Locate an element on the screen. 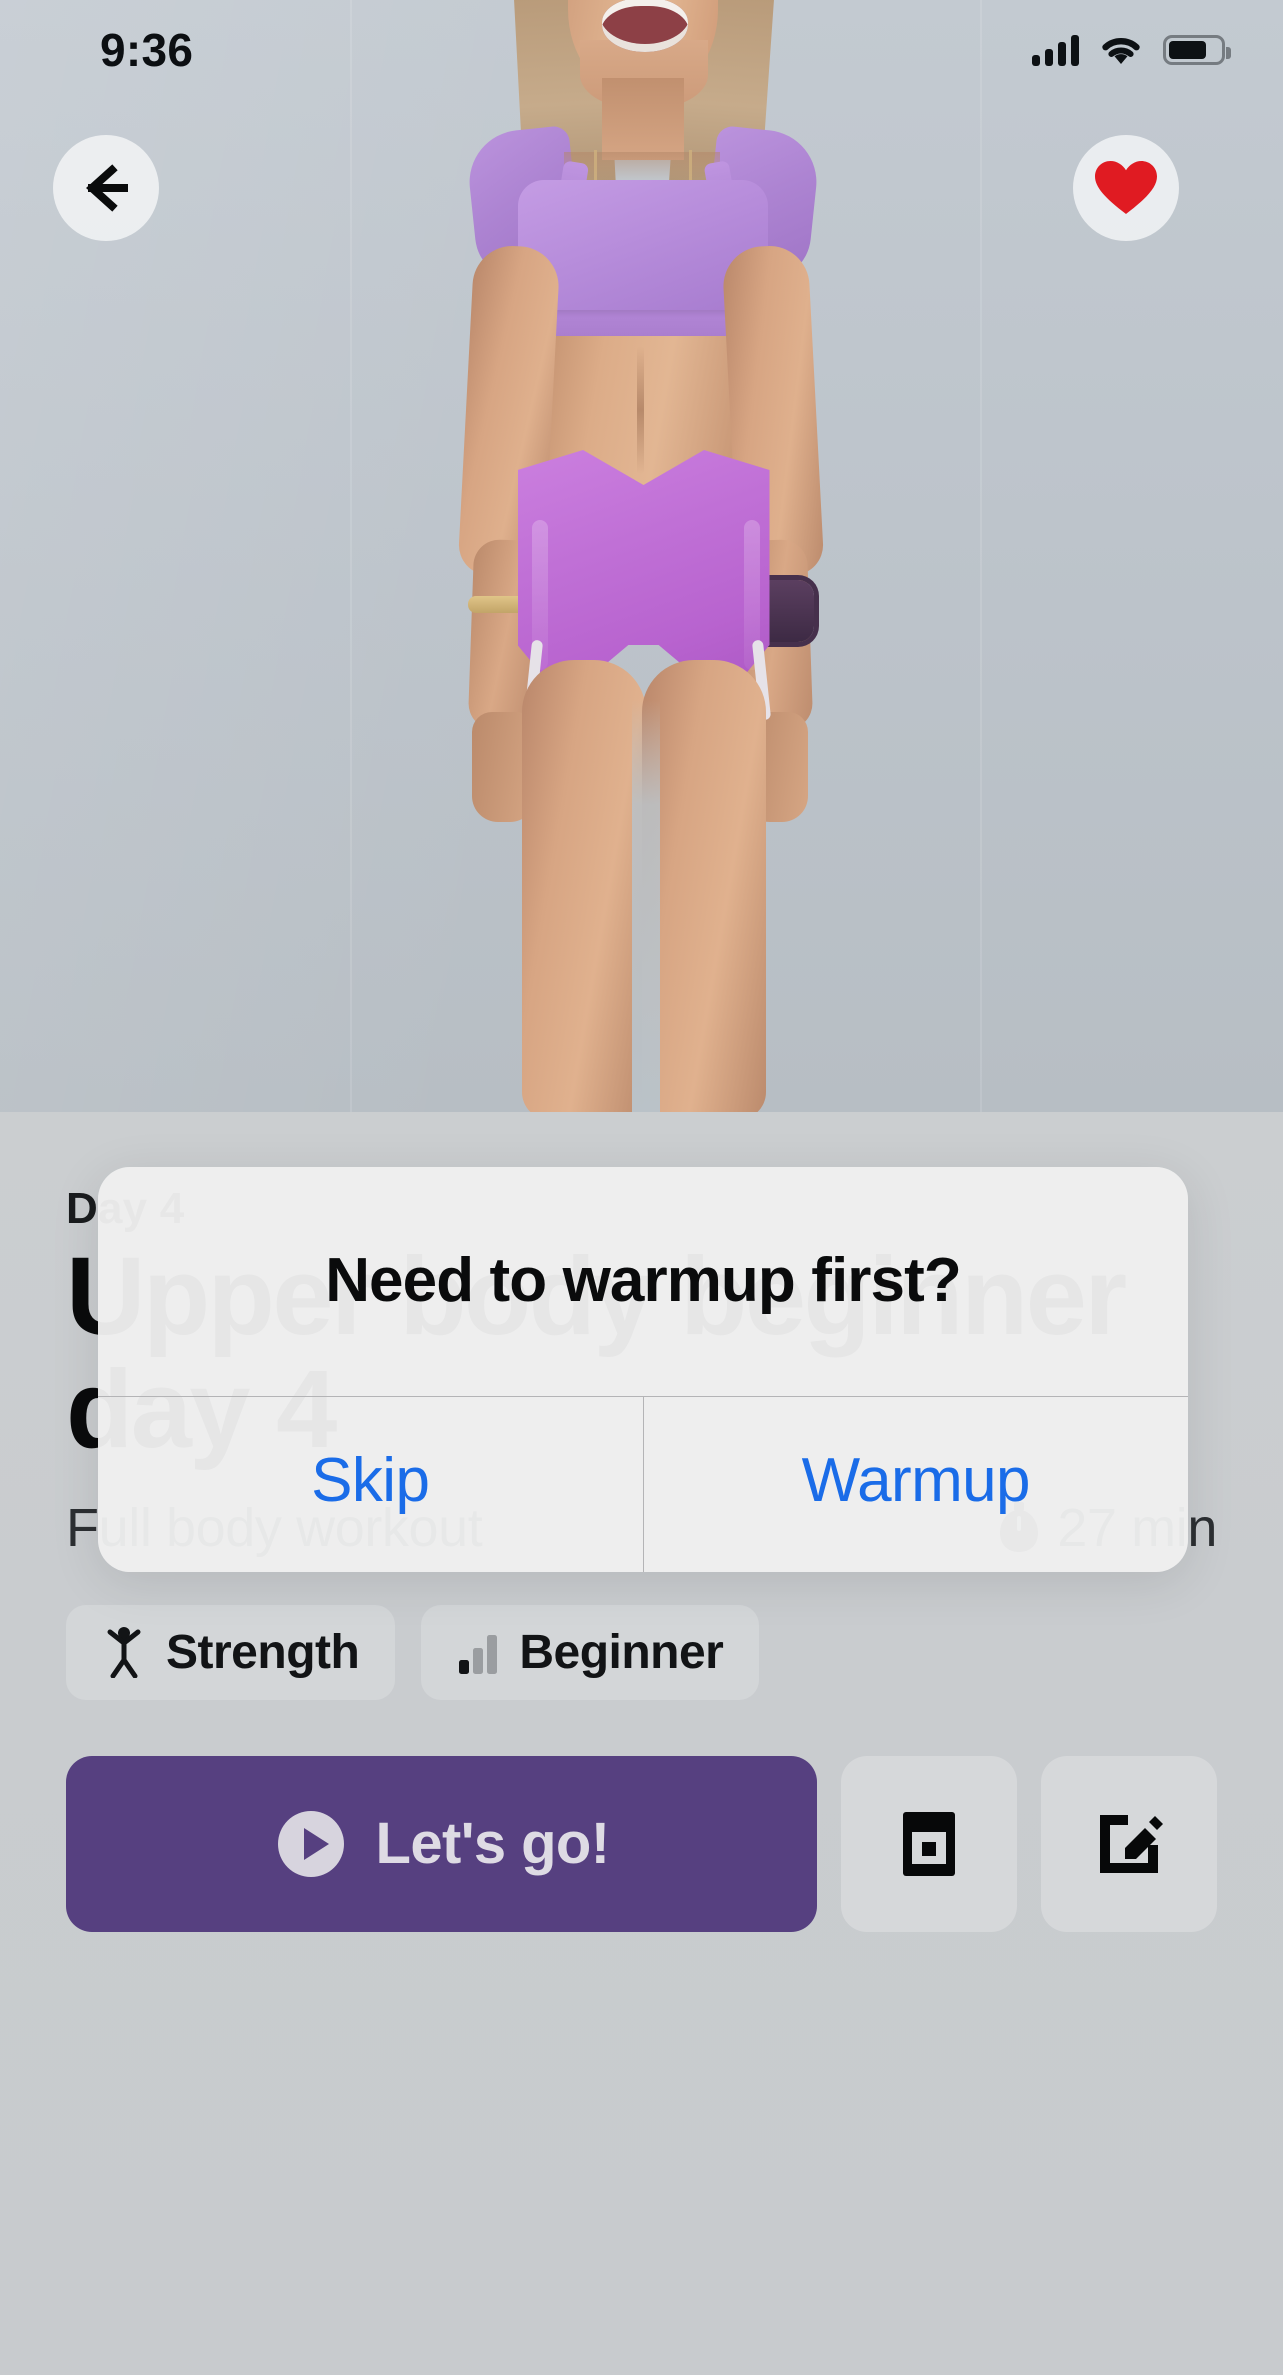  alert-warmup-button: Warmup is located at coordinates (915, 1484).